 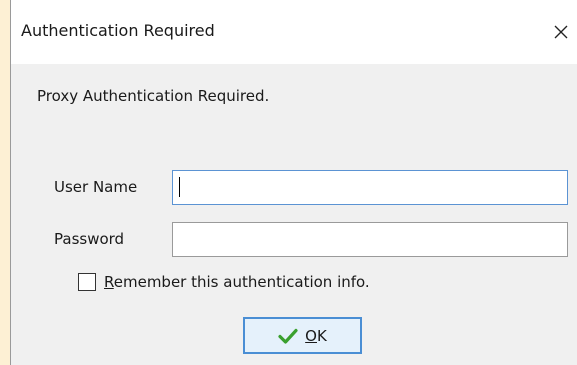 What do you see at coordinates (87, 282) in the screenshot?
I see `remember-checkbox` at bounding box center [87, 282].